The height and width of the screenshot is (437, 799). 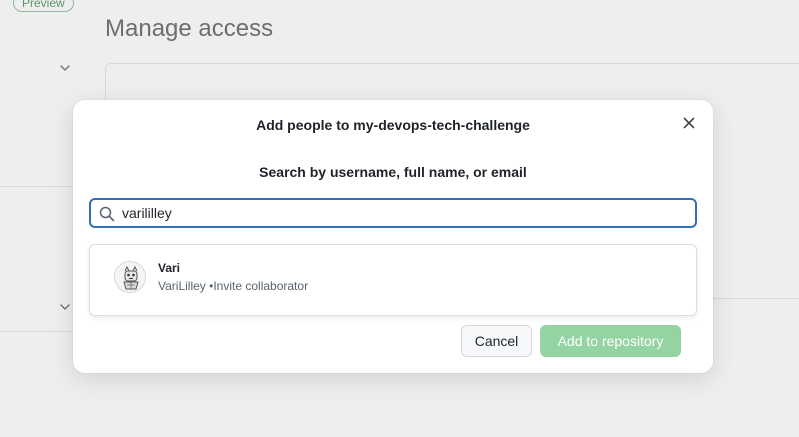 I want to click on result-action: Invite collaborator, so click(x=261, y=286).